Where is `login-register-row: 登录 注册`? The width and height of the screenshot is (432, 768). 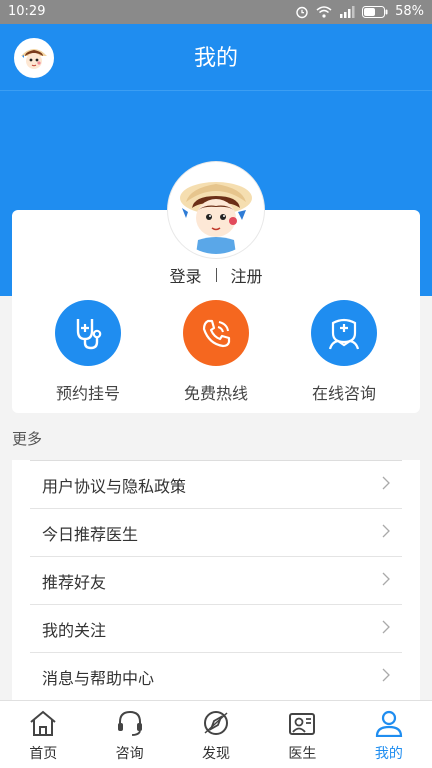
login-register-row: 登录 注册 is located at coordinates (216, 275).